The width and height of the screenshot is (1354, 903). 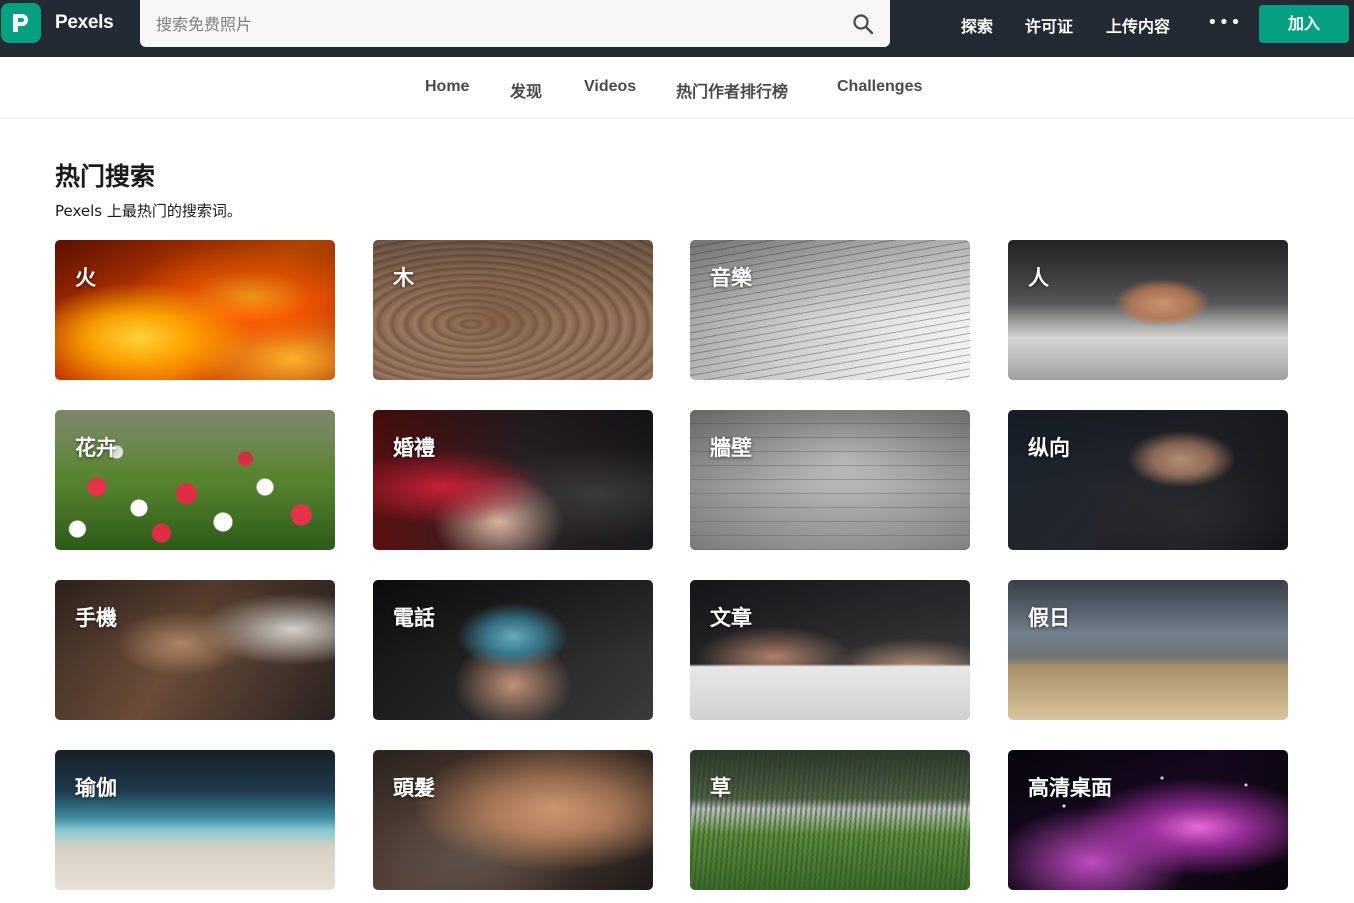 What do you see at coordinates (96, 788) in the screenshot?
I see `tile-label: 瑜伽` at bounding box center [96, 788].